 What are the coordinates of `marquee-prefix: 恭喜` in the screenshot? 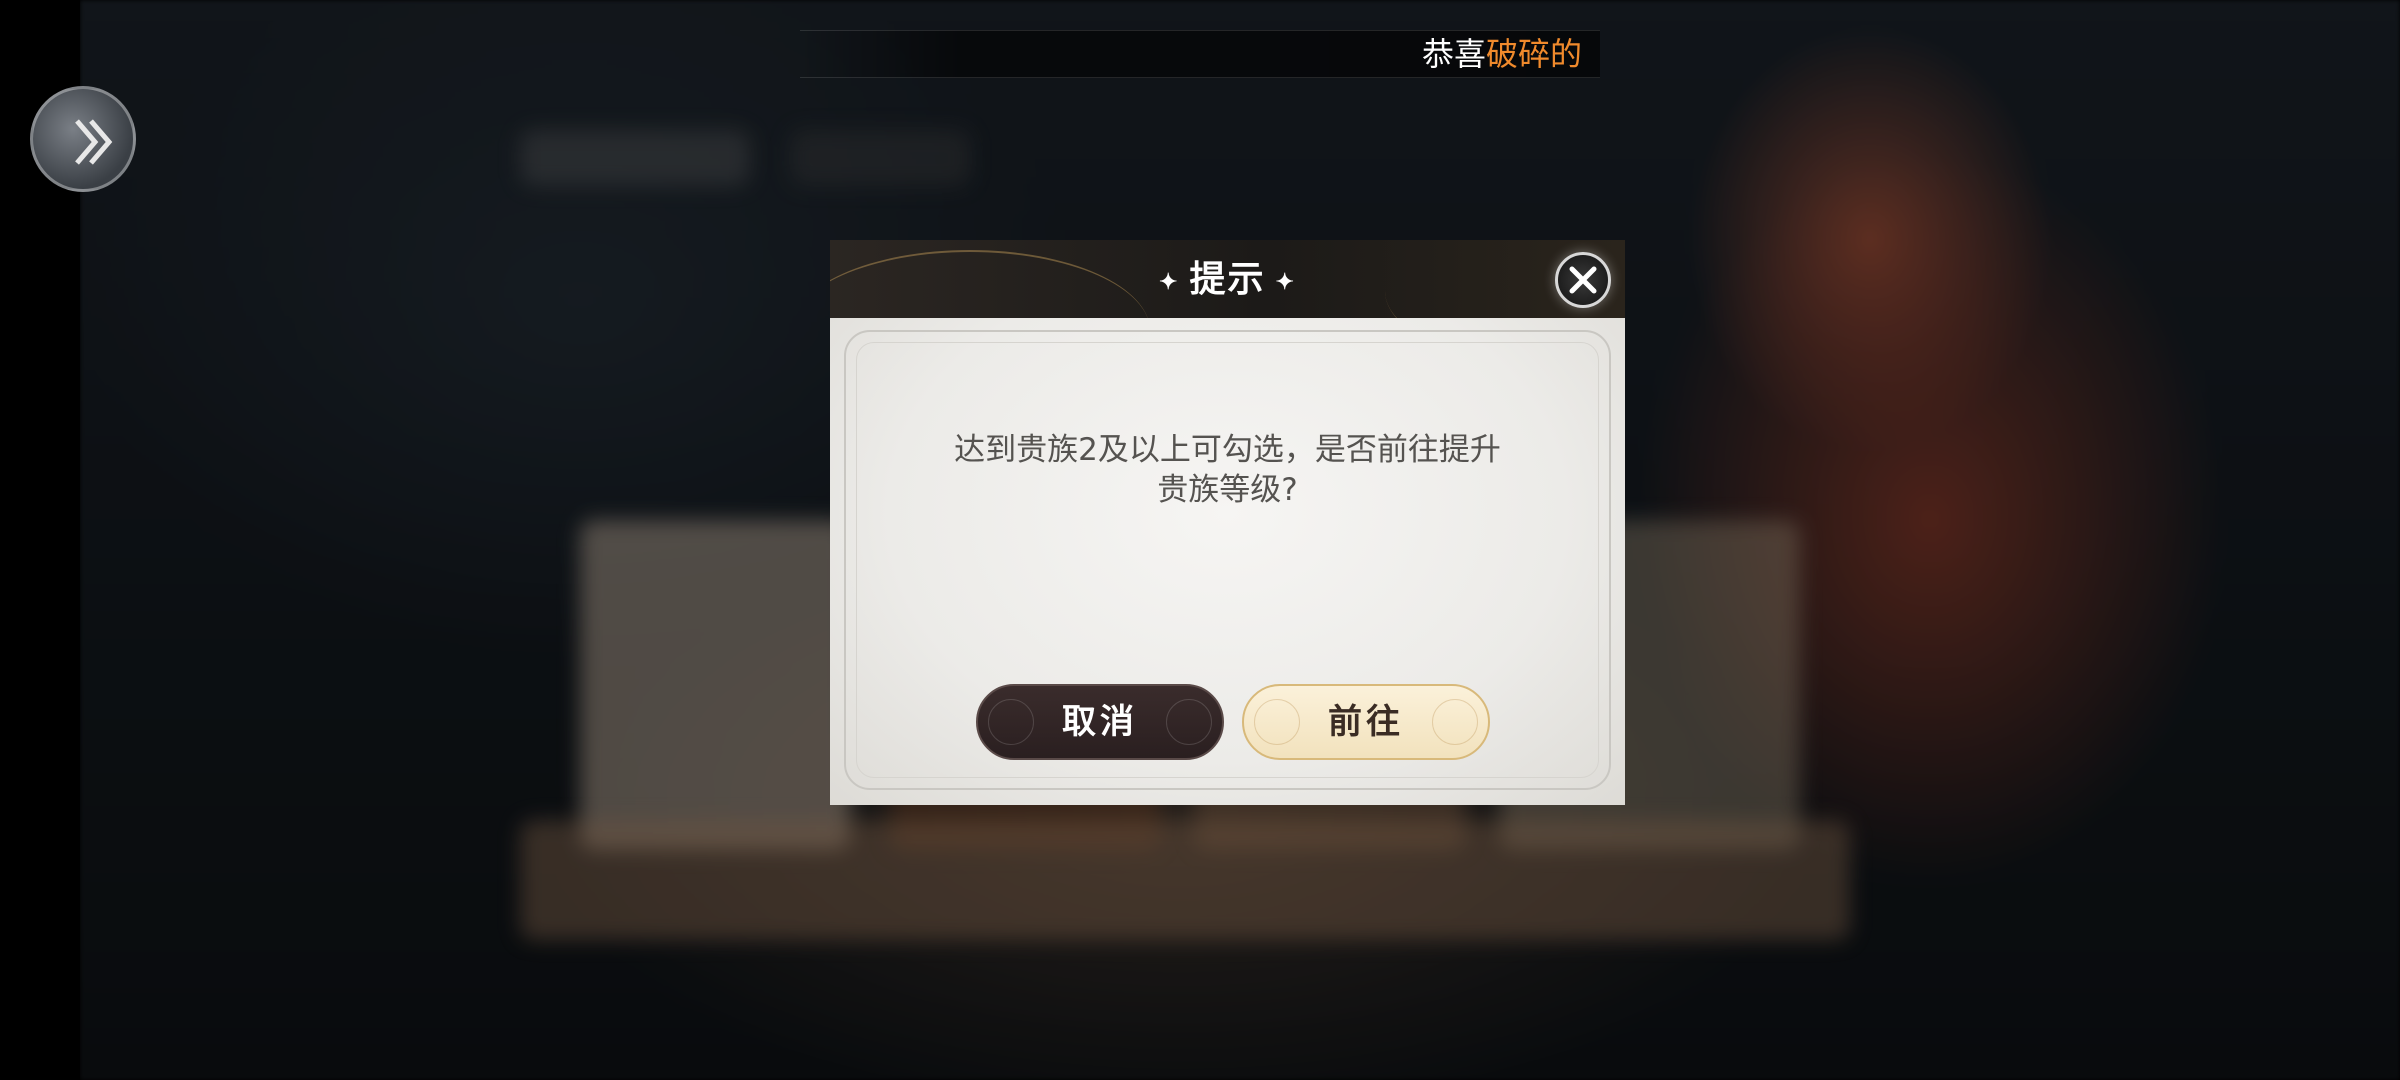 It's located at (1454, 54).